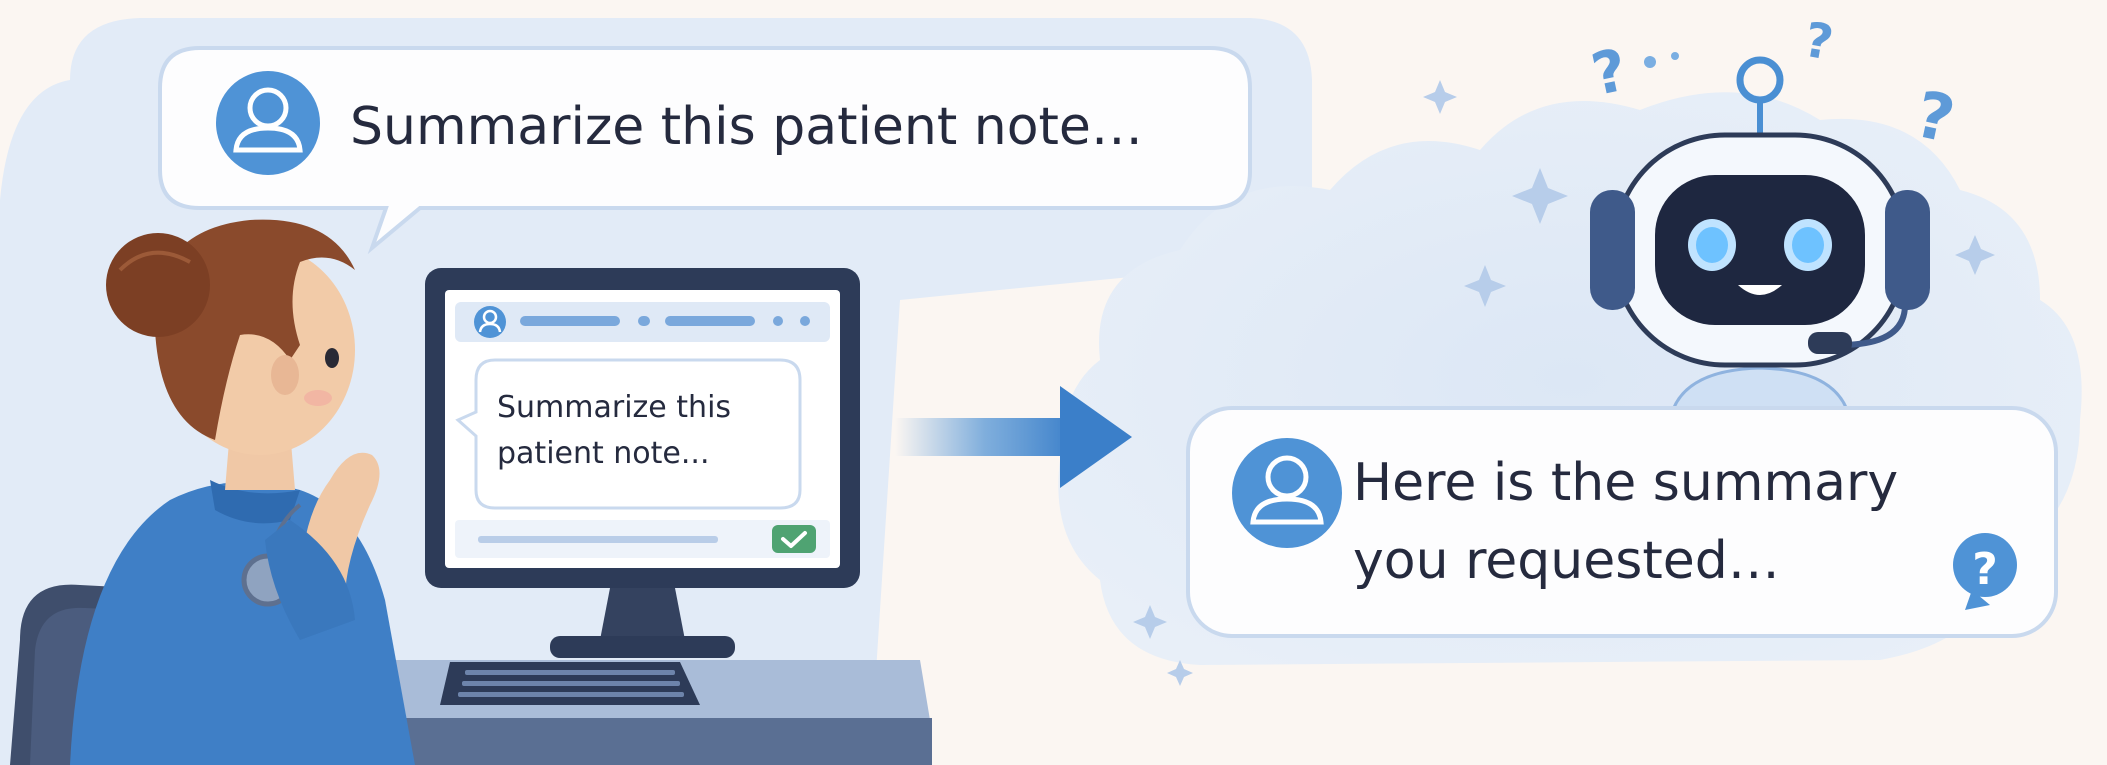 The height and width of the screenshot is (765, 2107). What do you see at coordinates (1622, 522) in the screenshot?
I see `response-bubble: Here is the summary you requested… ?` at bounding box center [1622, 522].